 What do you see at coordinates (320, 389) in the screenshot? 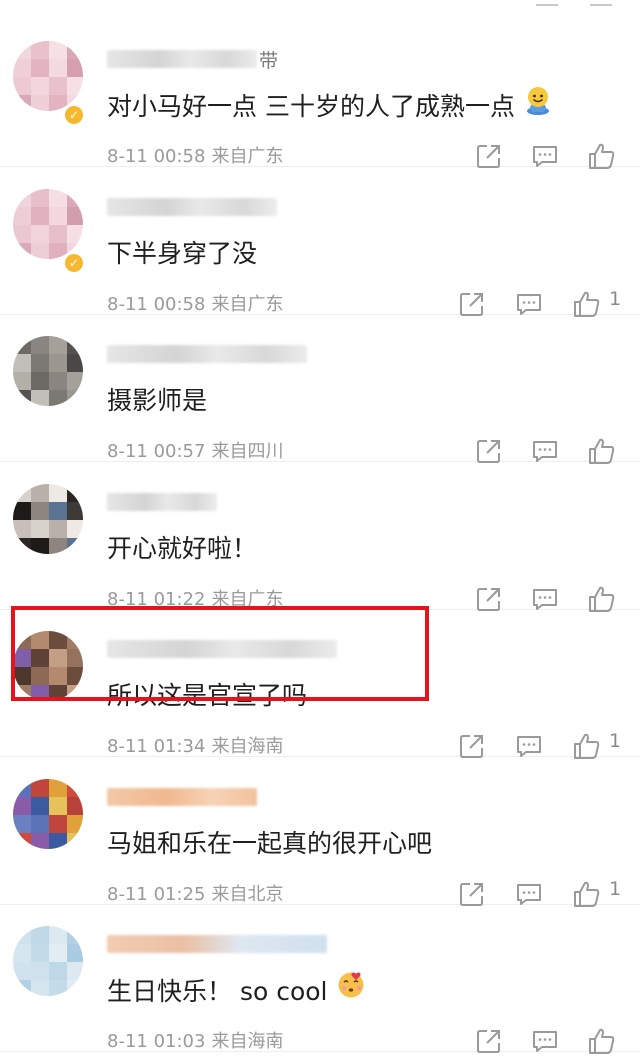
I see `comment-item: 摄影师是 8-11 00:57 来自四川` at bounding box center [320, 389].